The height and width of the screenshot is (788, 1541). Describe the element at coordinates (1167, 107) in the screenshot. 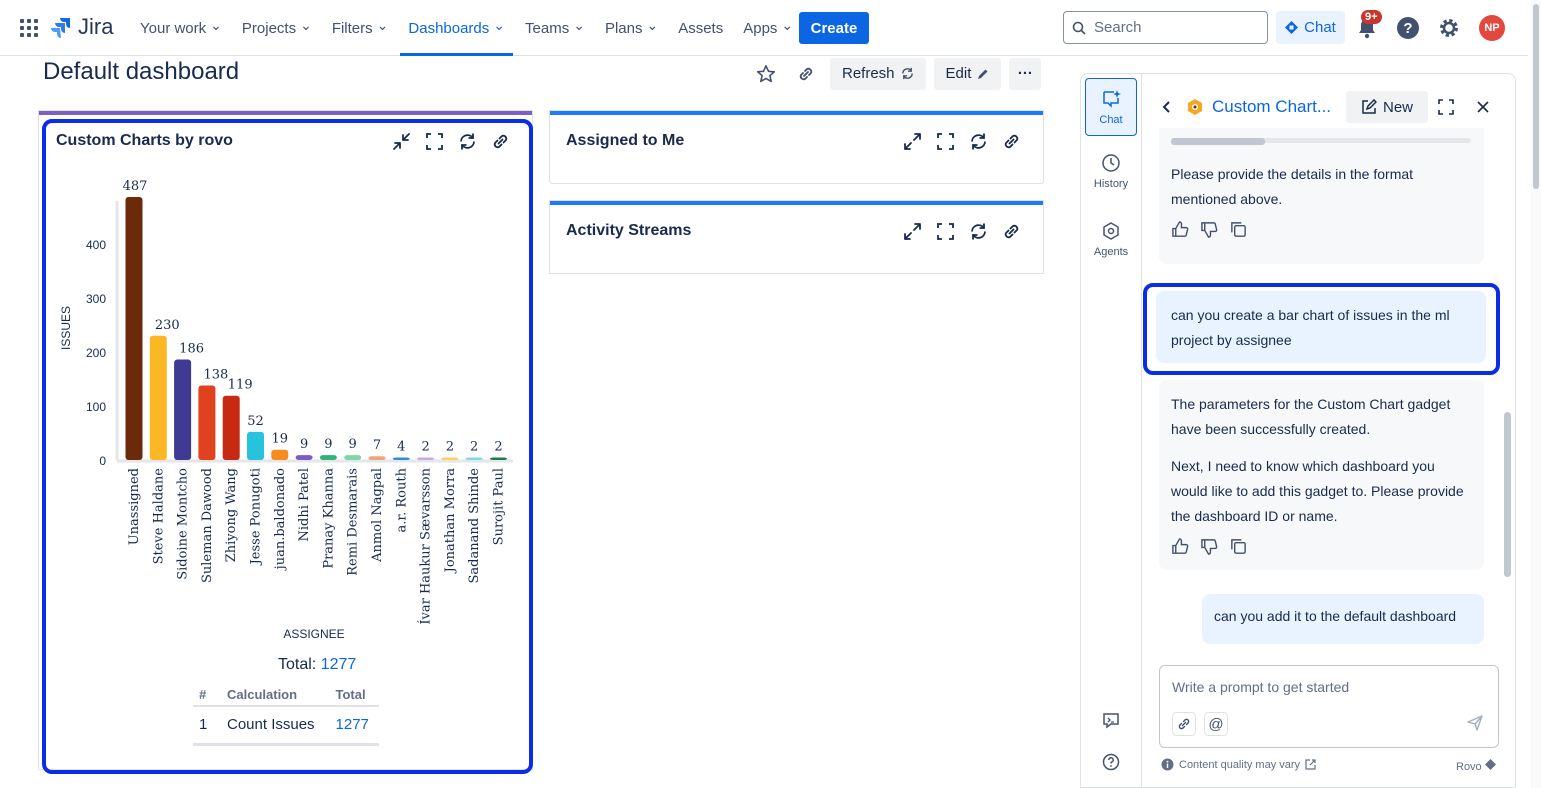

I see `back-chevron-icon` at that location.